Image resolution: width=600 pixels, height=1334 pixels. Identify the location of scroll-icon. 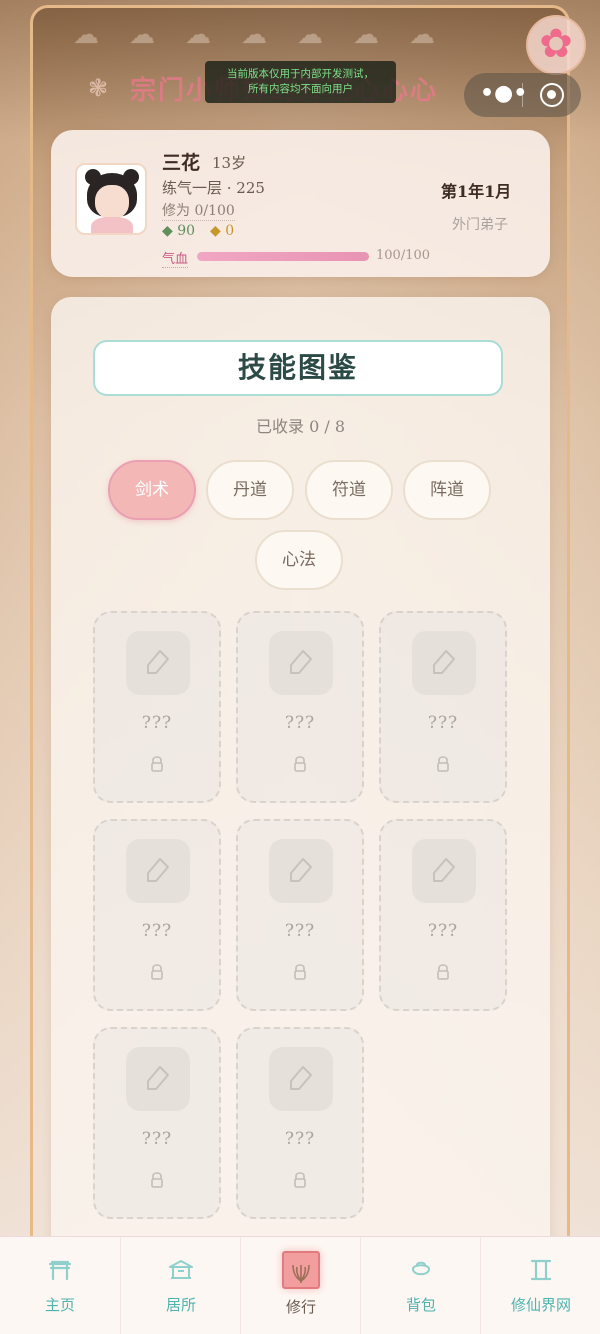
(541, 1270).